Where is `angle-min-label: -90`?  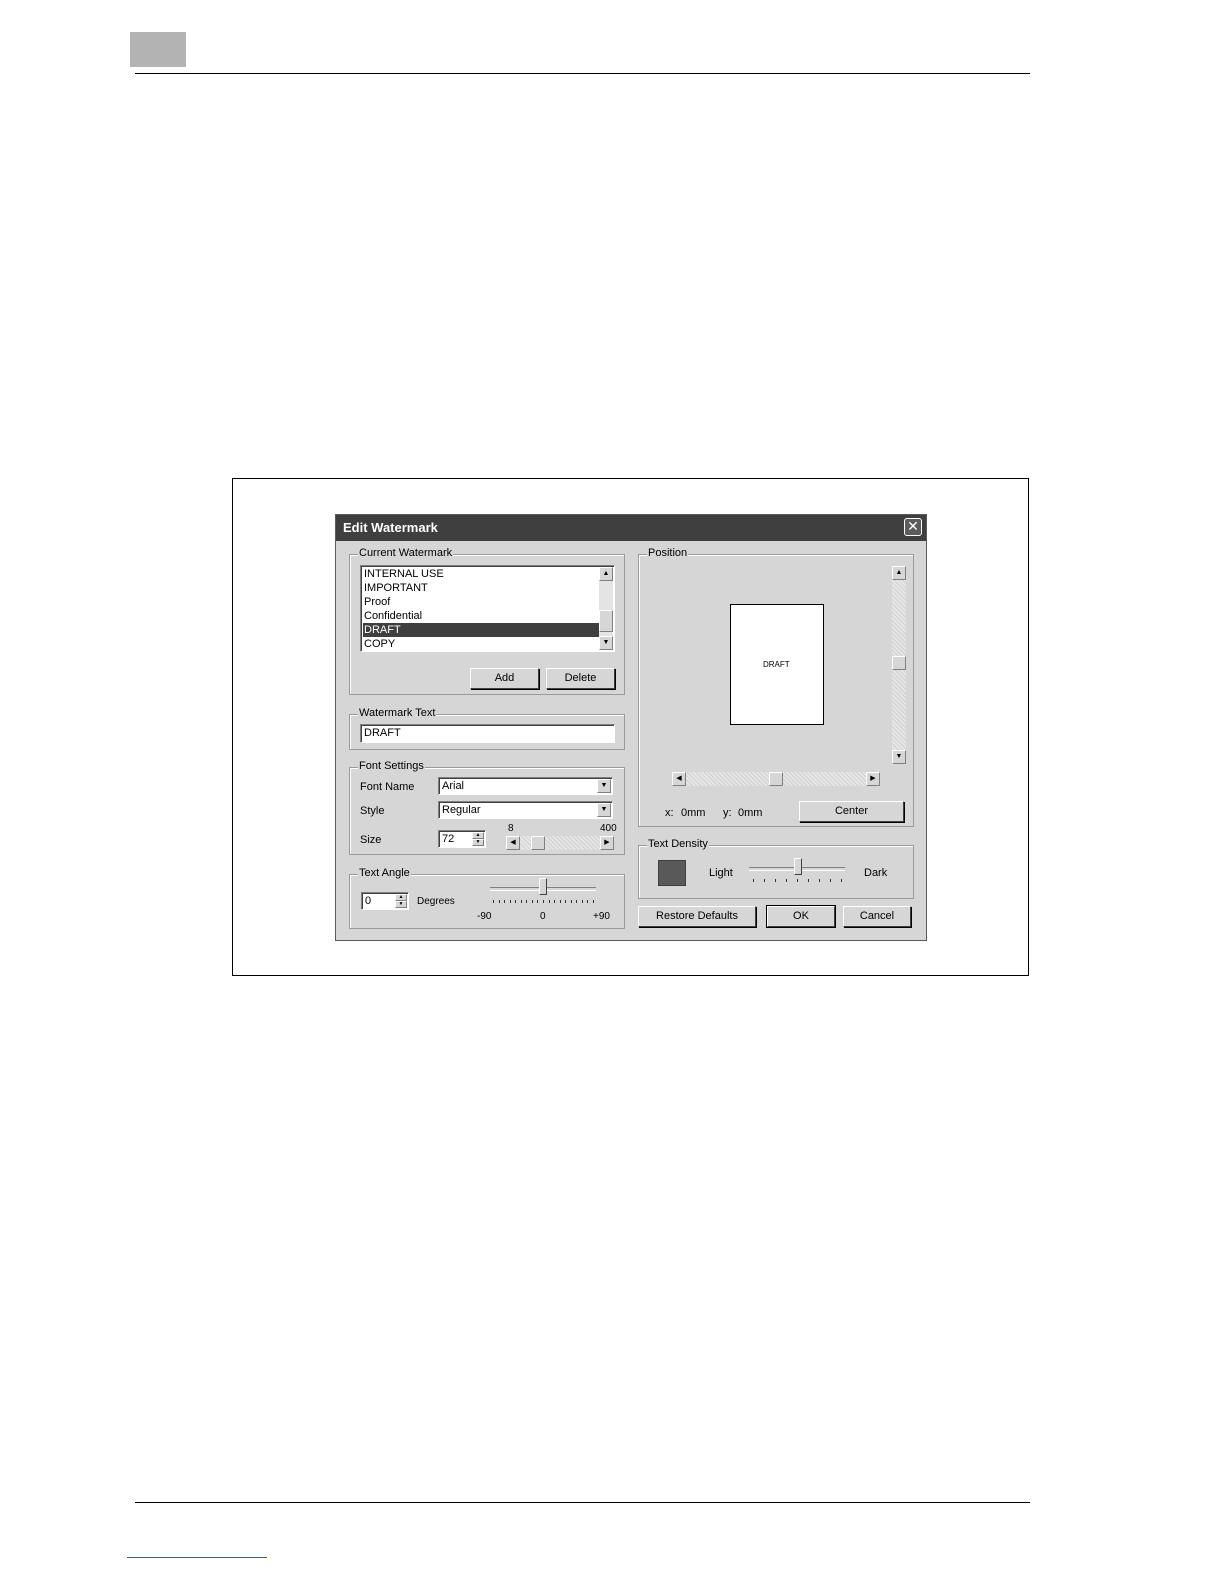
angle-min-label: -90 is located at coordinates (484, 916).